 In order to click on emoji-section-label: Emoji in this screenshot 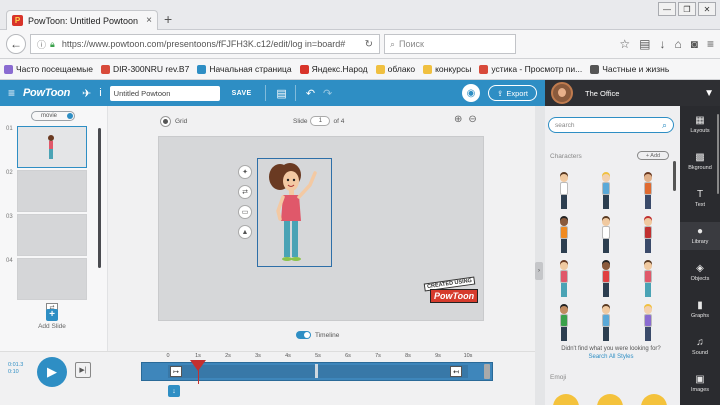, I will do `click(558, 377)`.